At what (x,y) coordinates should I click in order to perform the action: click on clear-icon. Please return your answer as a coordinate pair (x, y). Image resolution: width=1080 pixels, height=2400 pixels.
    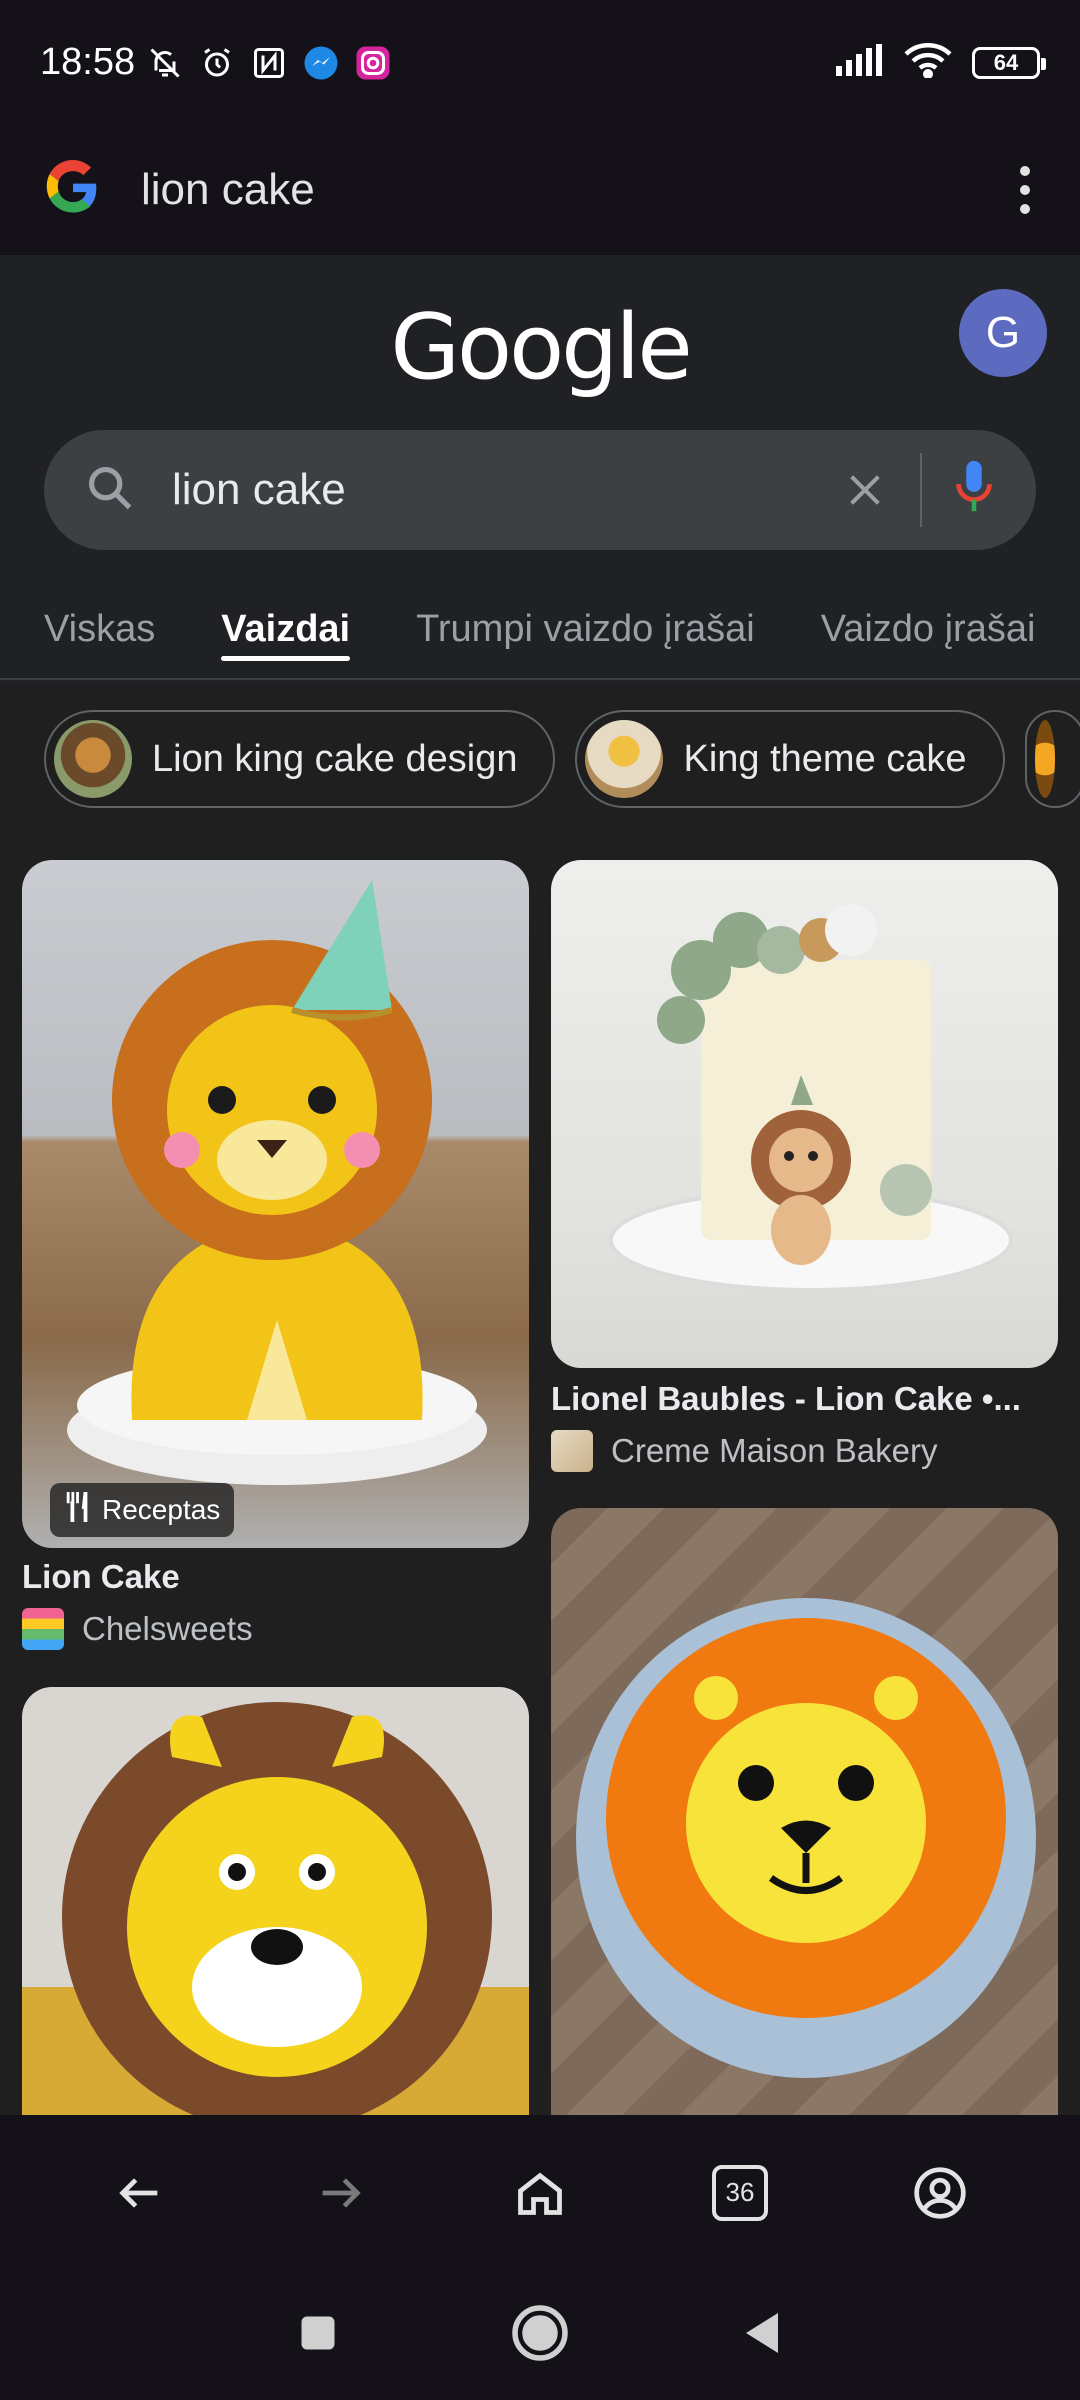
    Looking at the image, I should click on (865, 490).